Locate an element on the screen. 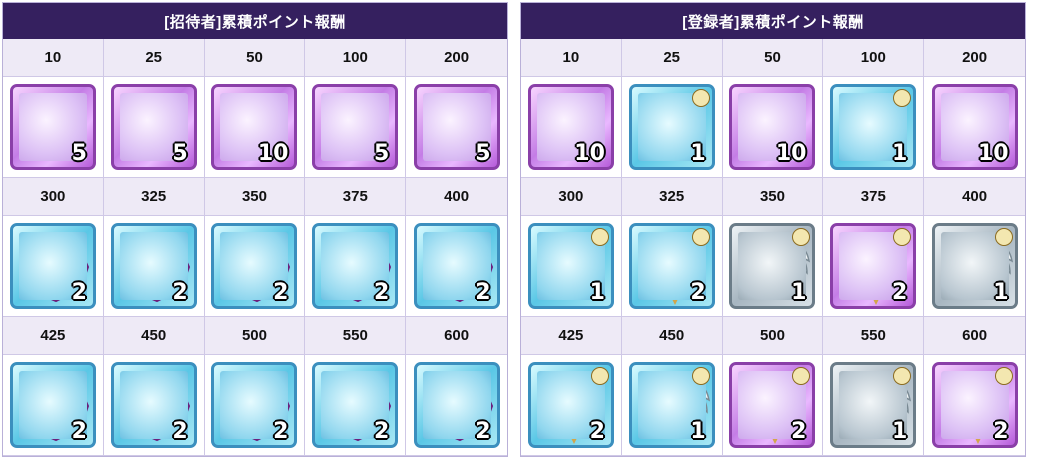  registrant-panel-title: [登録者]累積ポイント報酬 is located at coordinates (773, 21).